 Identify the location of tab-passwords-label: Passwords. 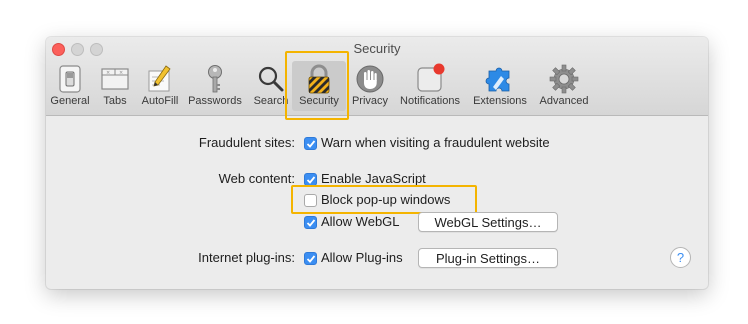
(215, 101).